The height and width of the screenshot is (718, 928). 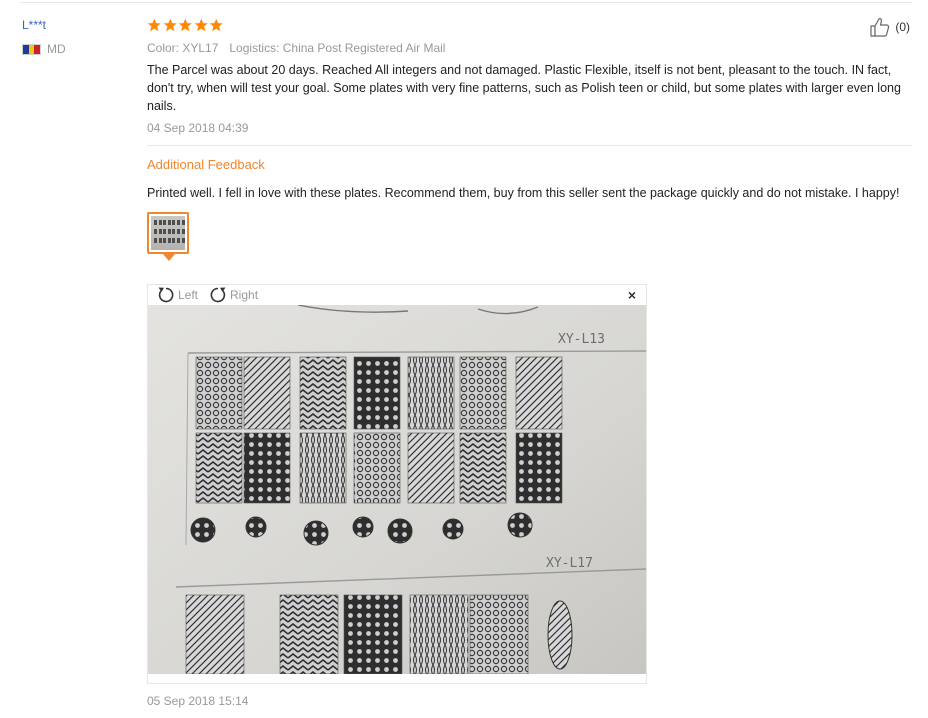 What do you see at coordinates (244, 295) in the screenshot?
I see `rotate-right-label: Right` at bounding box center [244, 295].